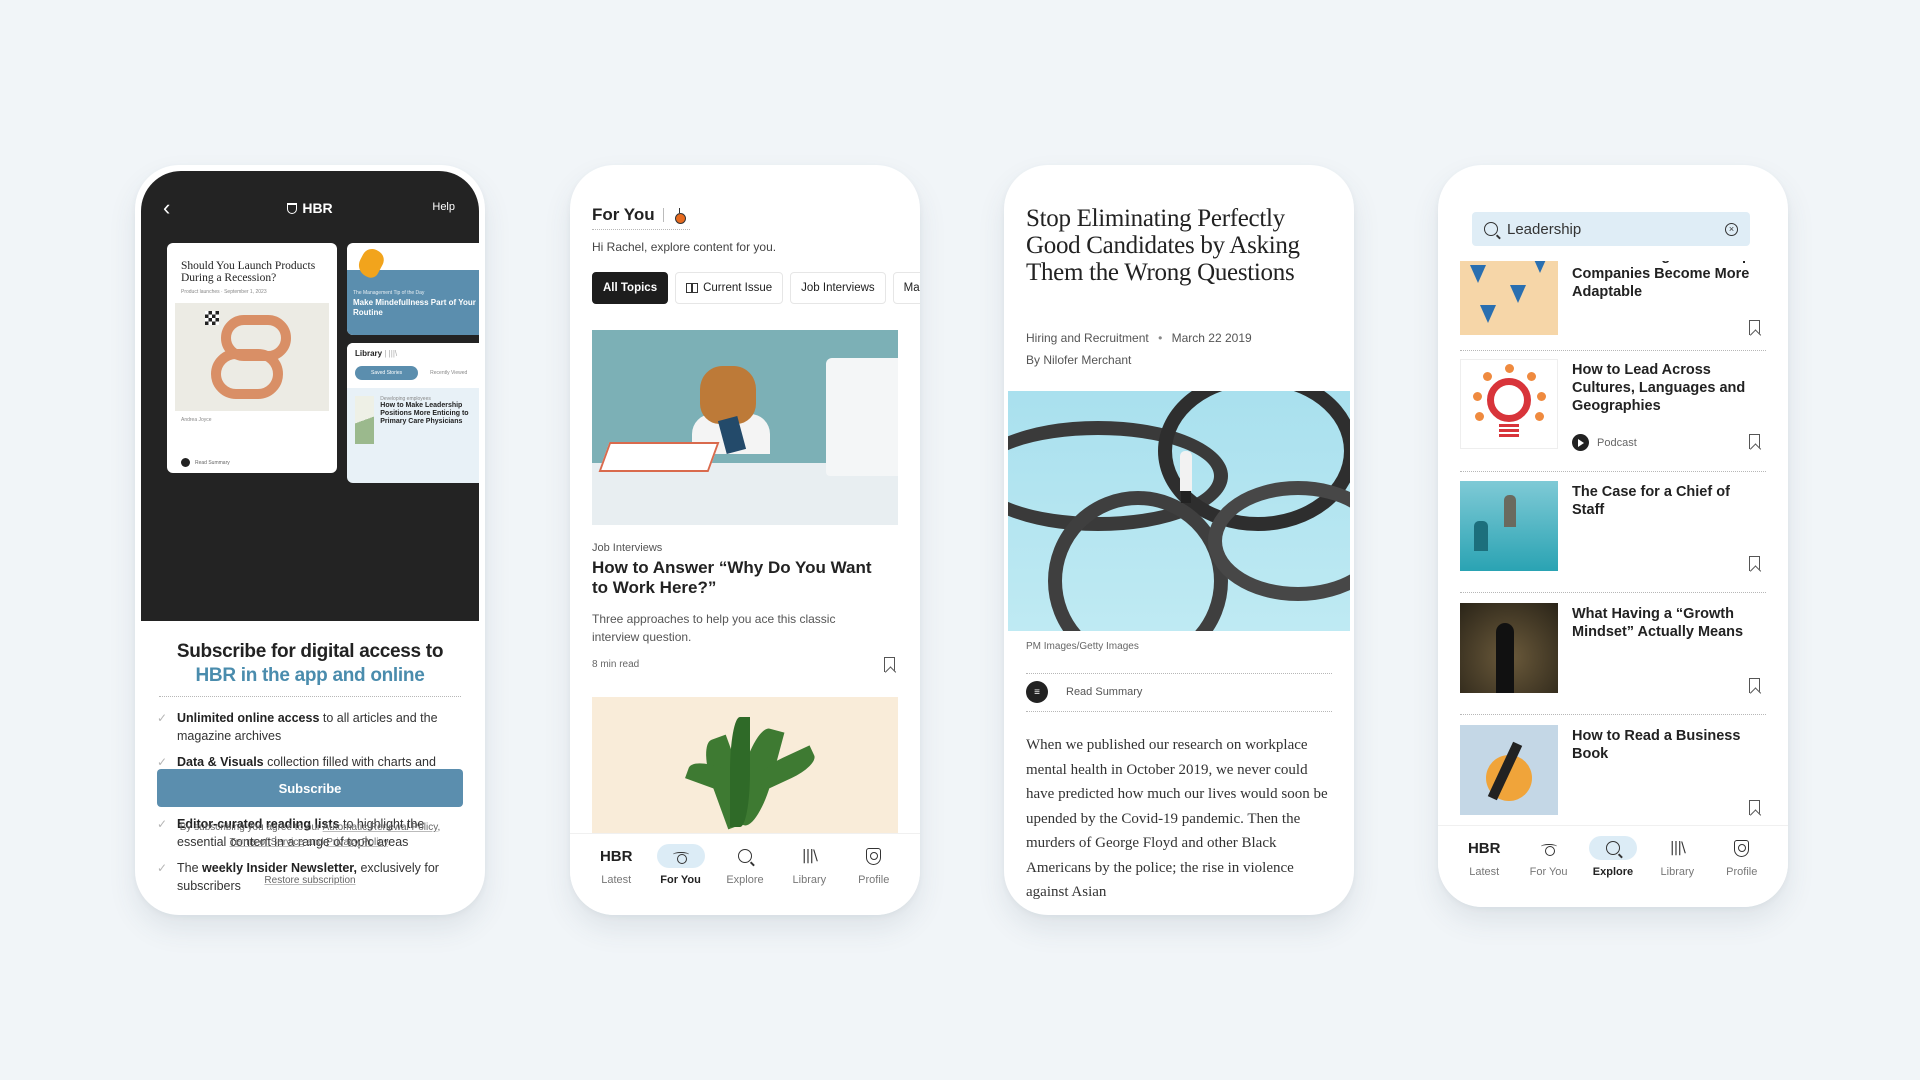  What do you see at coordinates (365, 420) in the screenshot?
I see `library-item-thumbnail` at bounding box center [365, 420].